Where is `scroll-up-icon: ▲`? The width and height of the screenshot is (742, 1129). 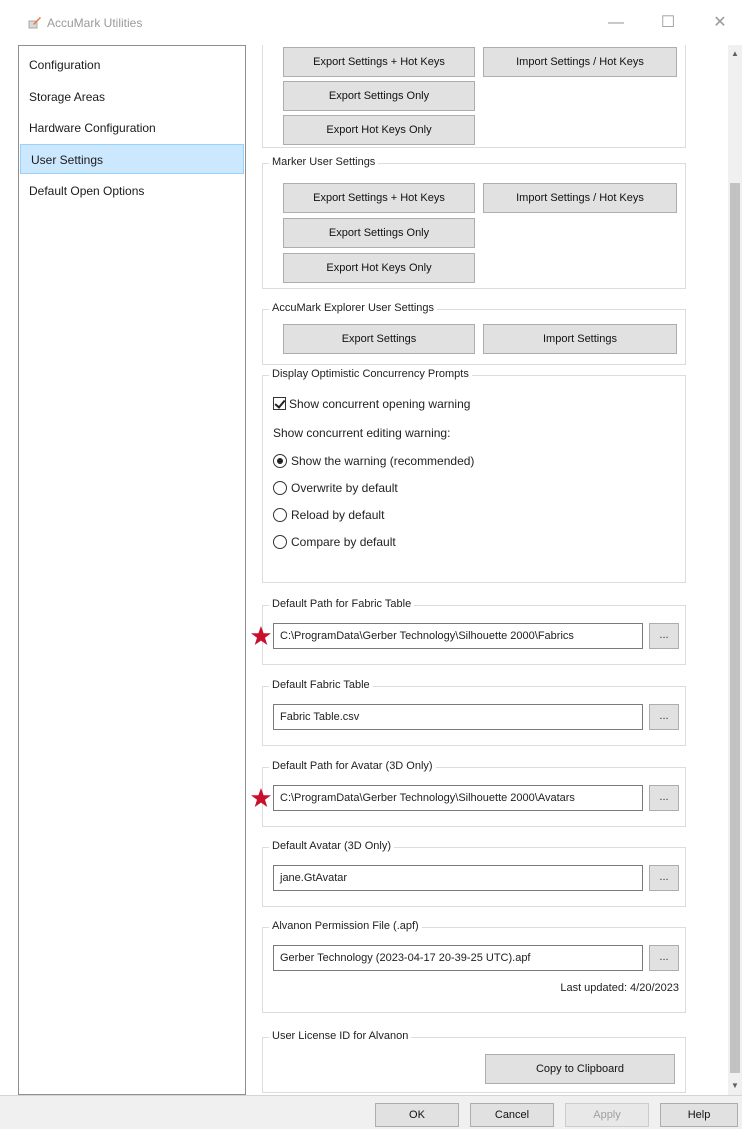 scroll-up-icon: ▲ is located at coordinates (735, 54).